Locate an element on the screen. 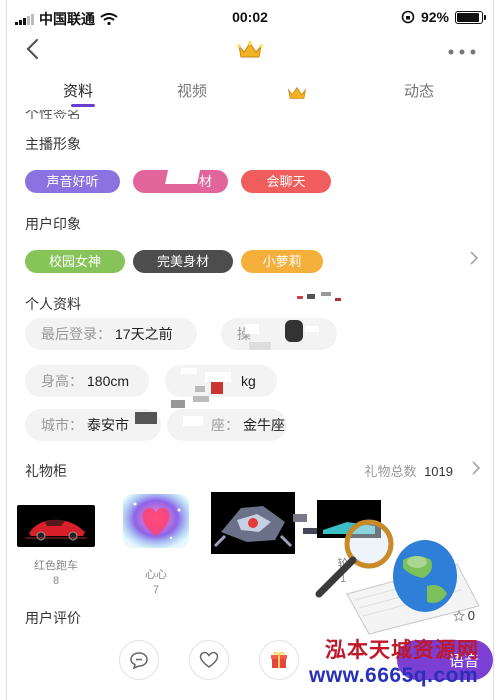  tag-pill-label: 材 is located at coordinates (205, 181).